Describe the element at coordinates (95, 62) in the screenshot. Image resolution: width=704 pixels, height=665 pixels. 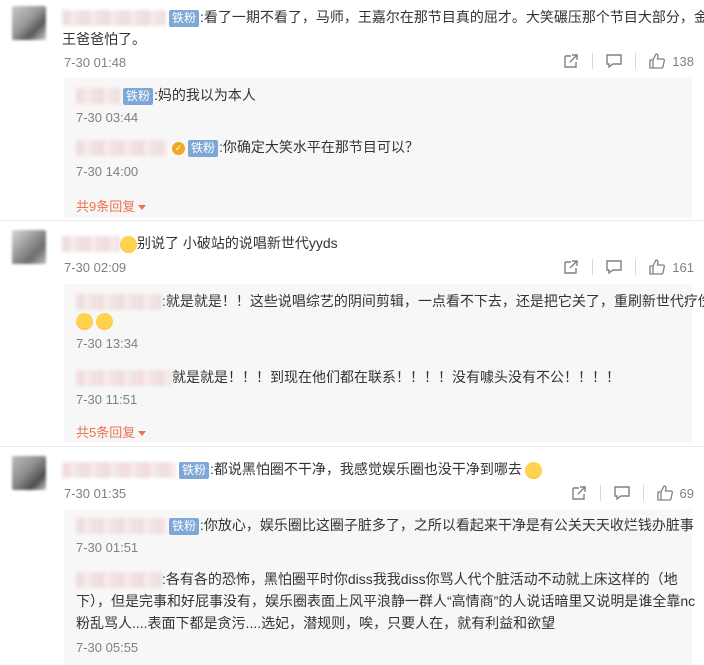
I see `comment-time: 7-30 01:48` at that location.